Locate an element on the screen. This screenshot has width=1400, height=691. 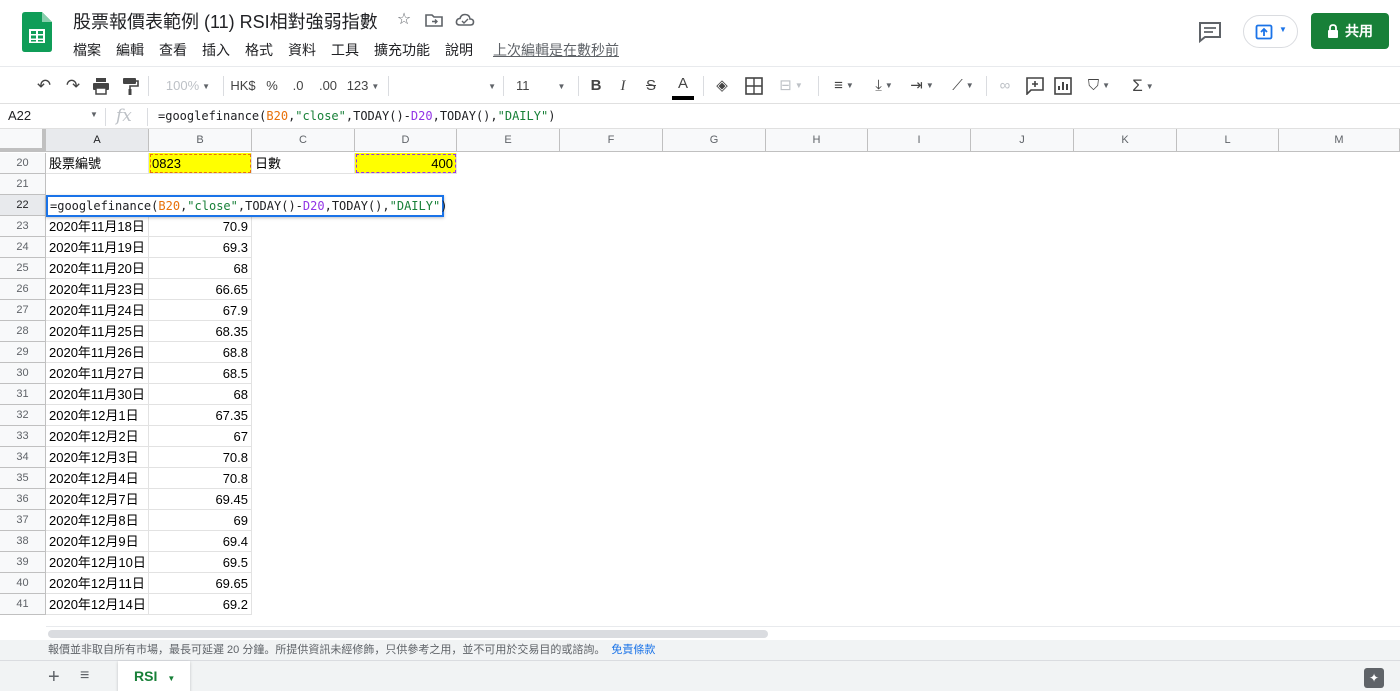
cell-close: 69 is located at coordinates (200, 520).